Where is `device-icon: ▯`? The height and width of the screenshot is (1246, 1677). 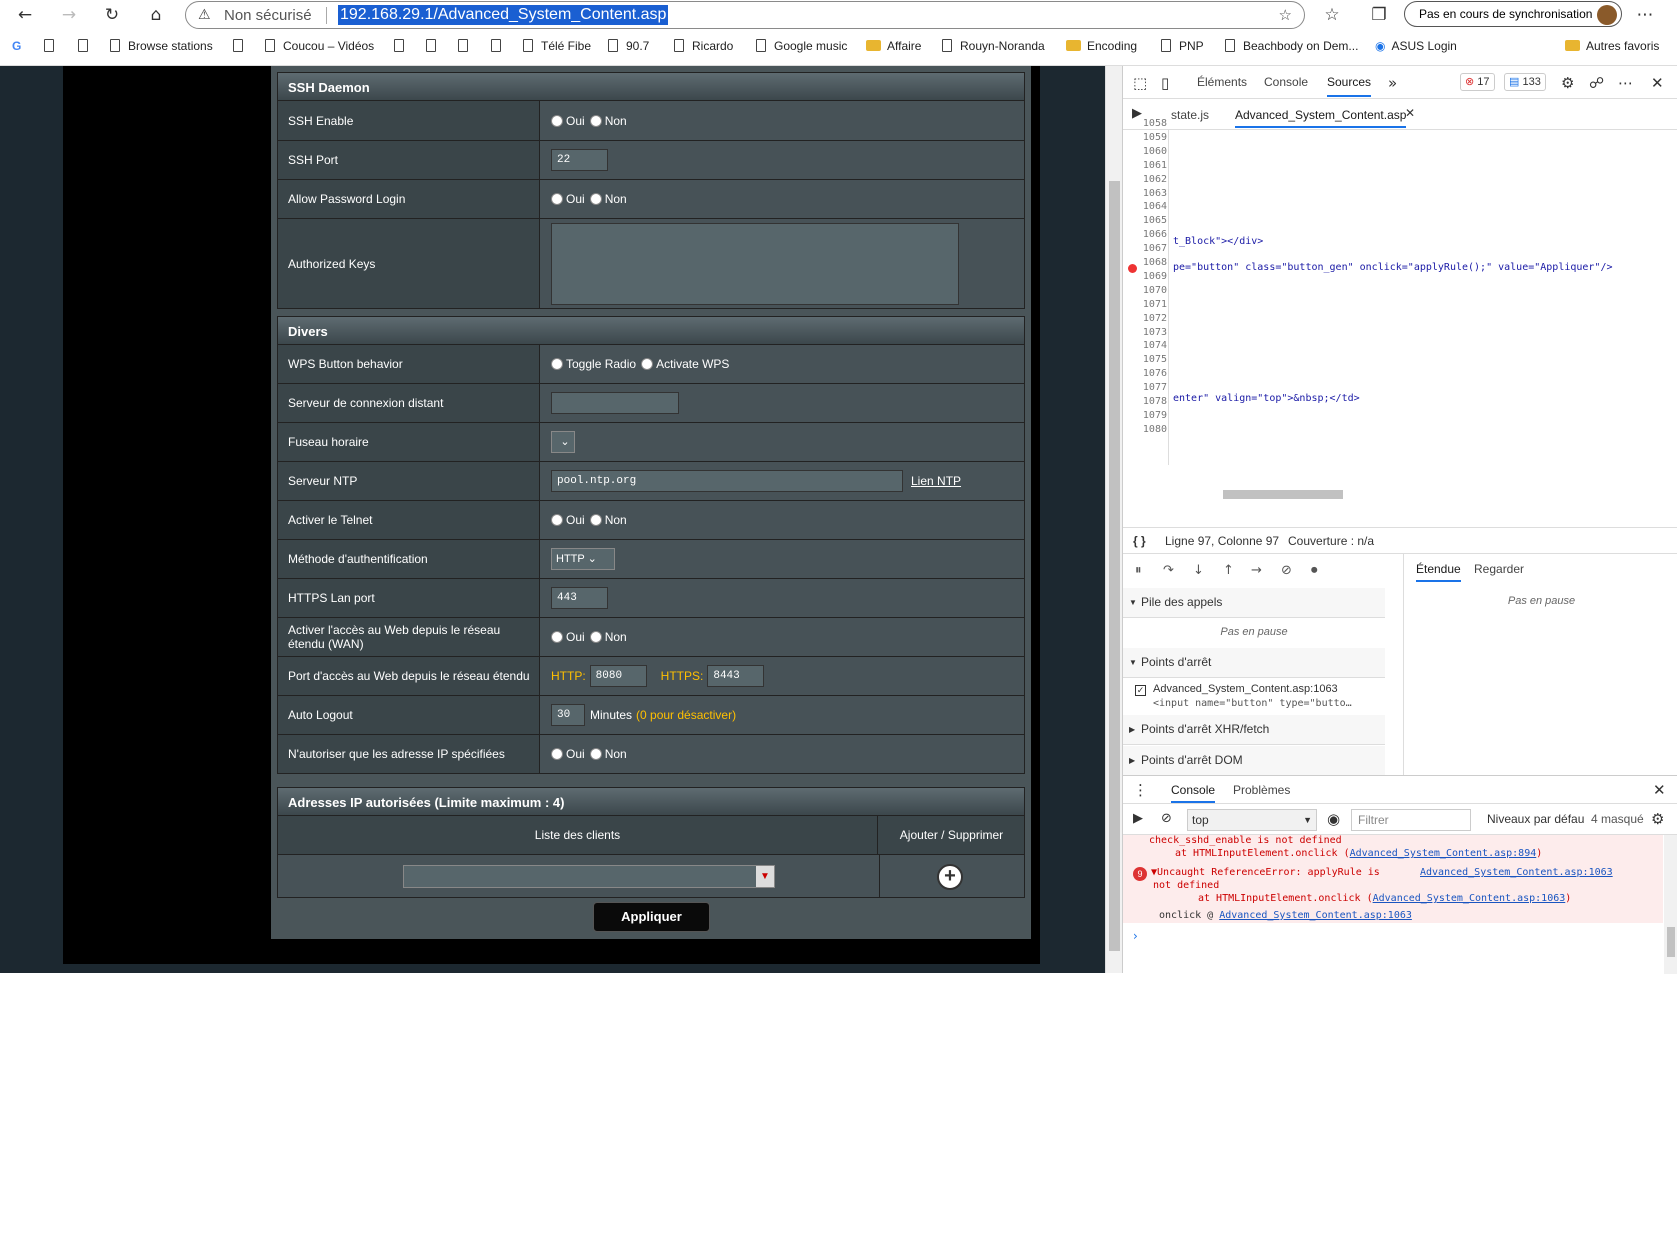
device-icon: ▯ is located at coordinates (1165, 83).